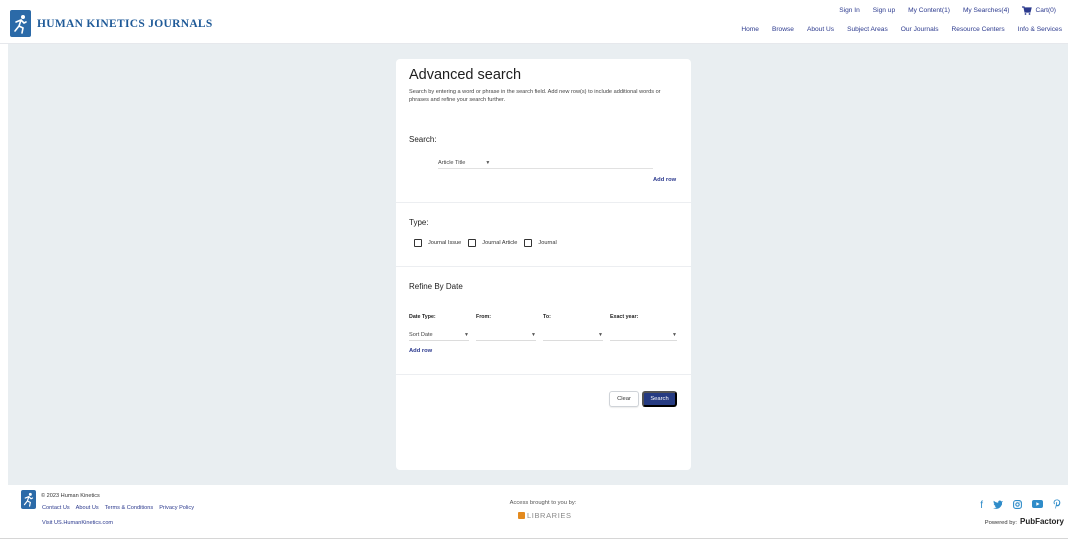 The image size is (1068, 539). Describe the element at coordinates (849, 10) in the screenshot. I see `sign-in-link: Sign In` at that location.